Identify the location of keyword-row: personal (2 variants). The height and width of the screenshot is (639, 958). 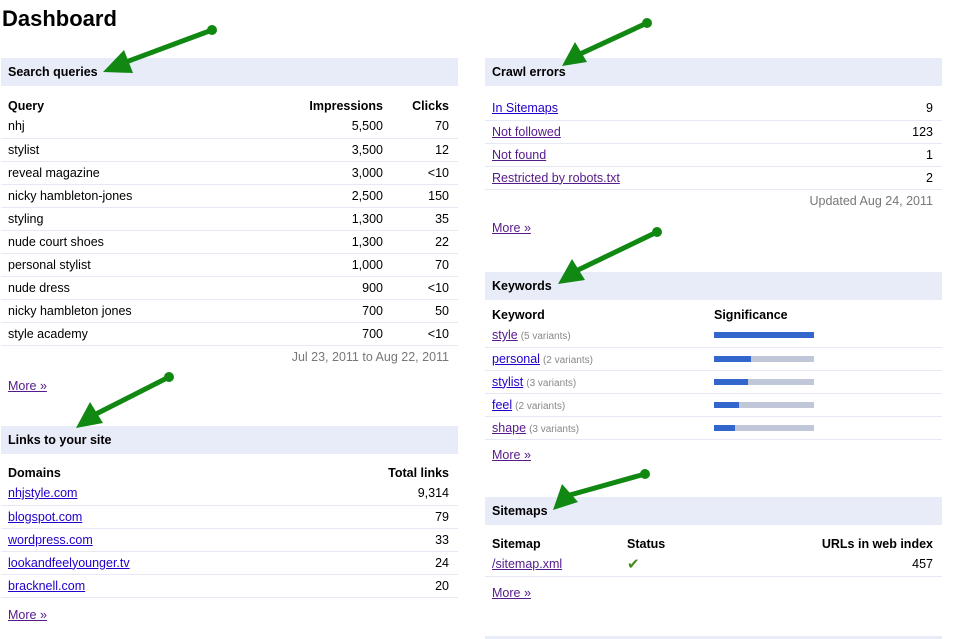
(713, 359).